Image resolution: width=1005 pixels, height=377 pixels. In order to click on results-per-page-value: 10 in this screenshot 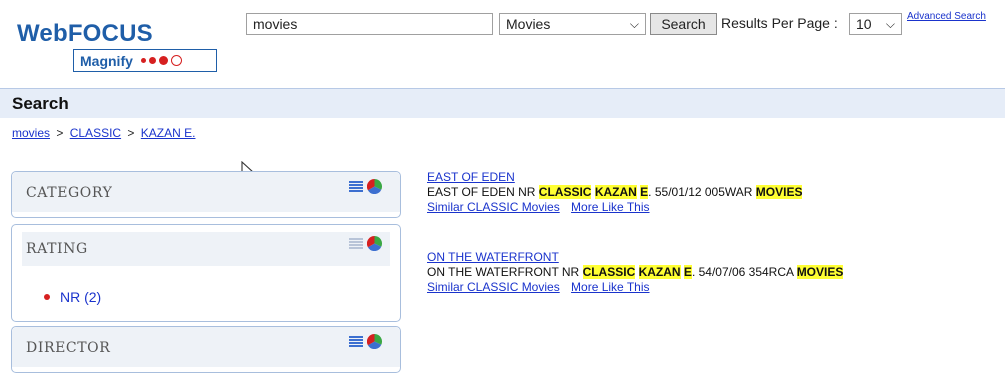, I will do `click(864, 24)`.